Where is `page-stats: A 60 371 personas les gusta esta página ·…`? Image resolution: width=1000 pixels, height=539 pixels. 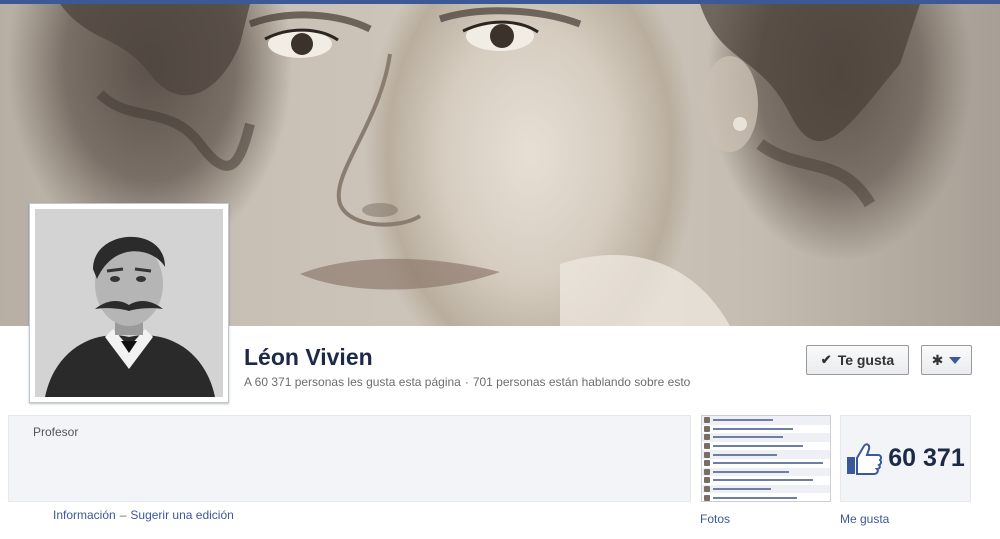
page-stats: A 60 371 personas les gusta esta página ·… is located at coordinates (467, 382).